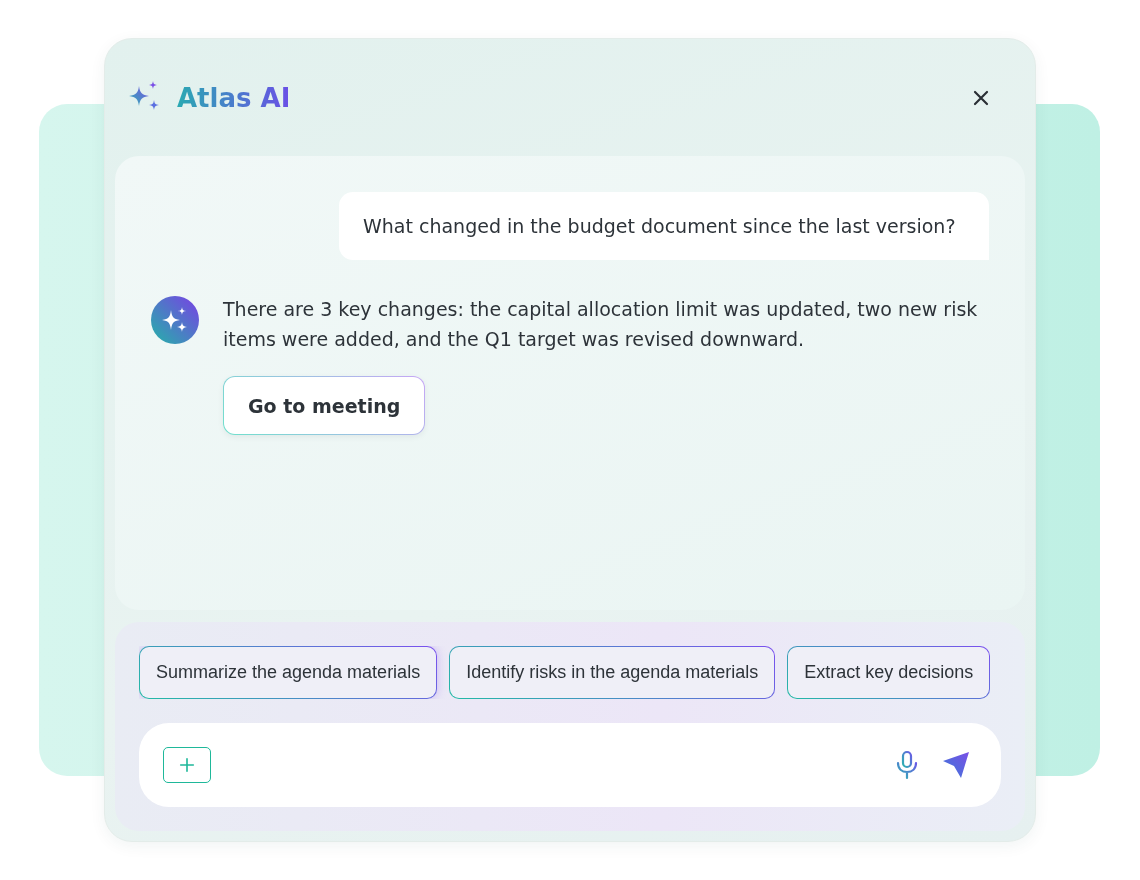 The height and width of the screenshot is (880, 1140). Describe the element at coordinates (601, 324) in the screenshot. I see `assistant-message: There are 3 key changes: the capital allocation limit was updated, two new risk items were added, and the Q1 target was revised downward.` at that location.